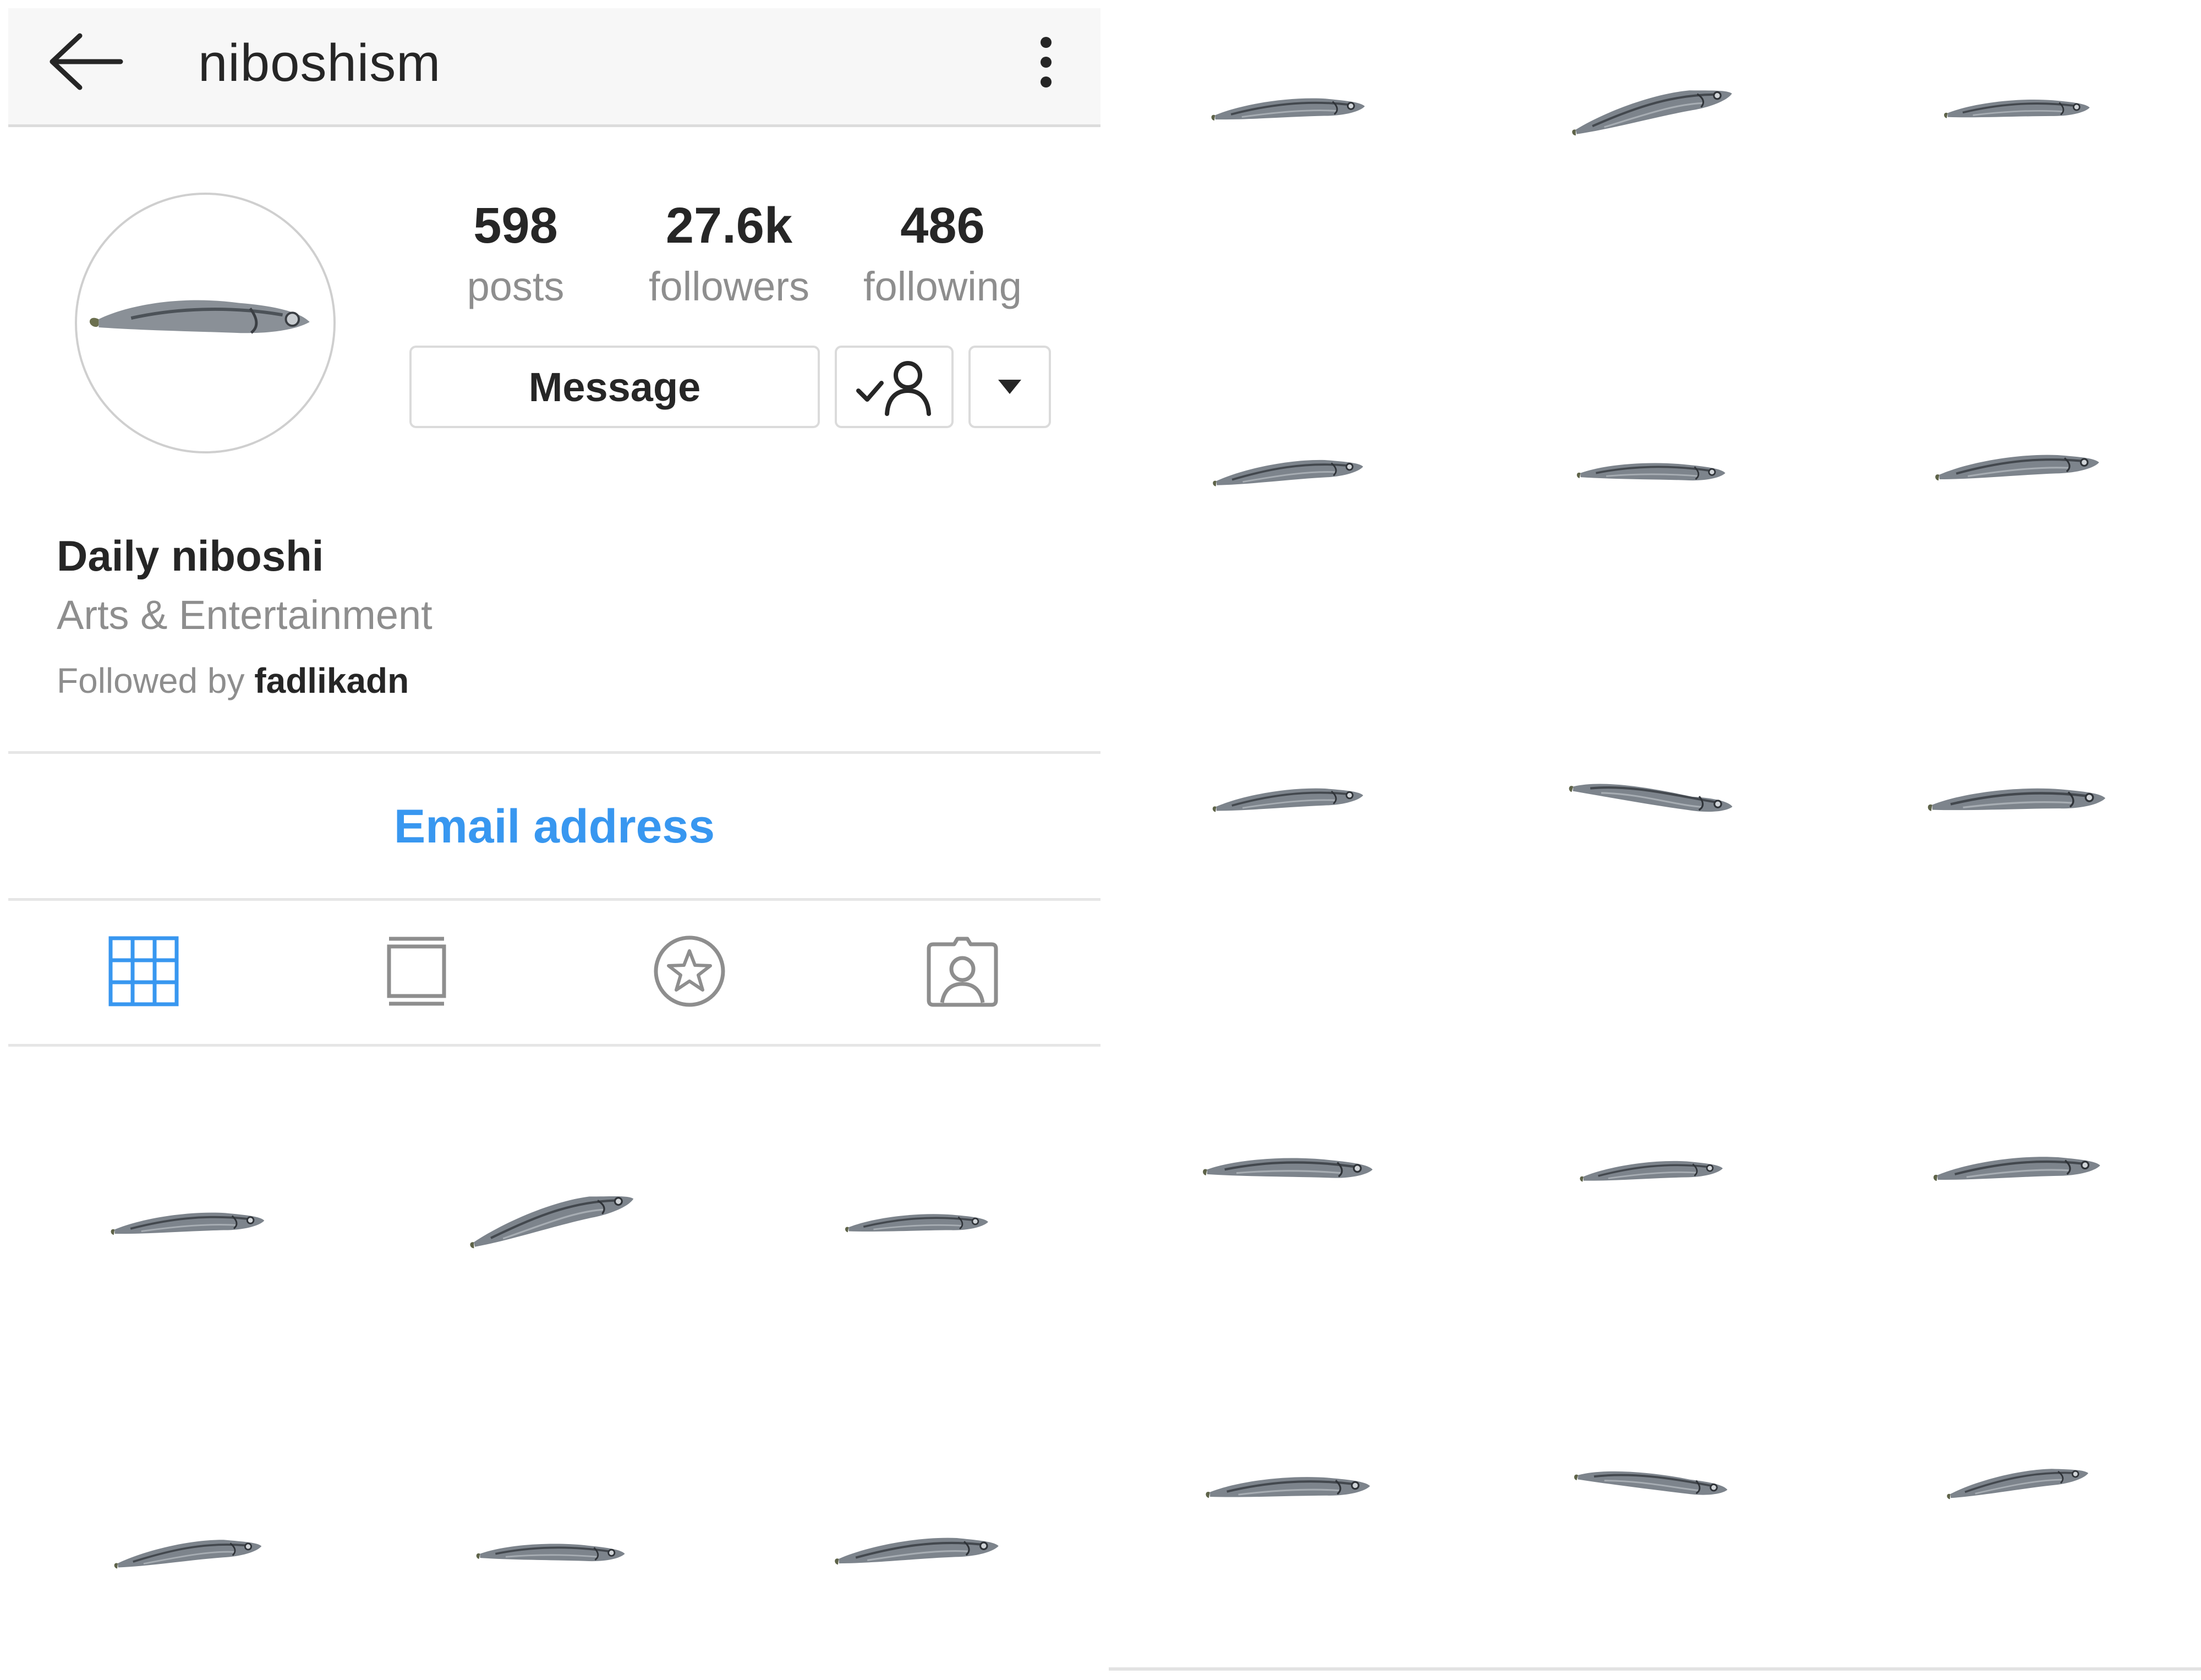 The width and height of the screenshot is (2201, 1680). I want to click on followed-by-user-link: fadlikadn, so click(331, 681).